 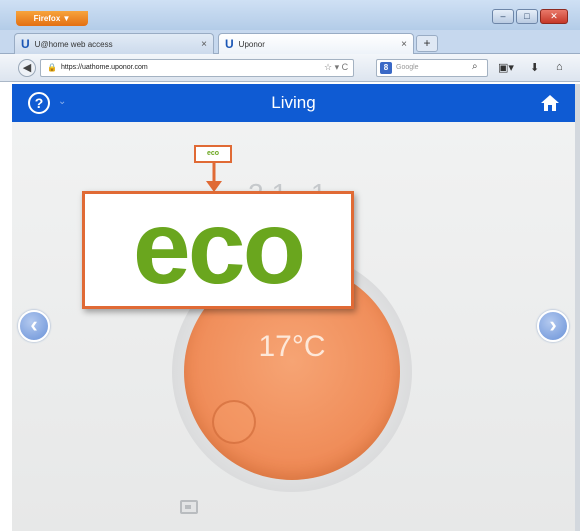 What do you see at coordinates (427, 43) in the screenshot?
I see `new-tab-button: +` at bounding box center [427, 43].